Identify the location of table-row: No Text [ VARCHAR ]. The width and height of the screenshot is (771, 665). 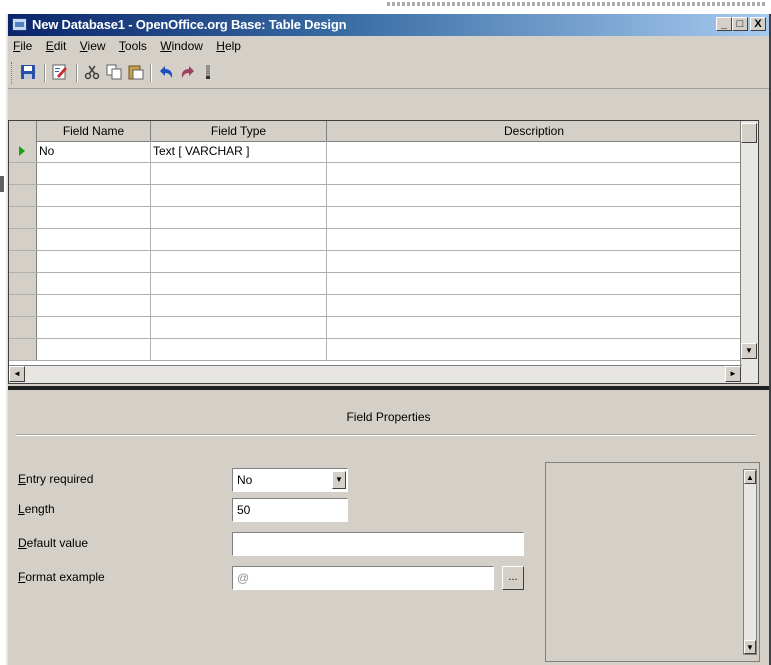
(383, 152).